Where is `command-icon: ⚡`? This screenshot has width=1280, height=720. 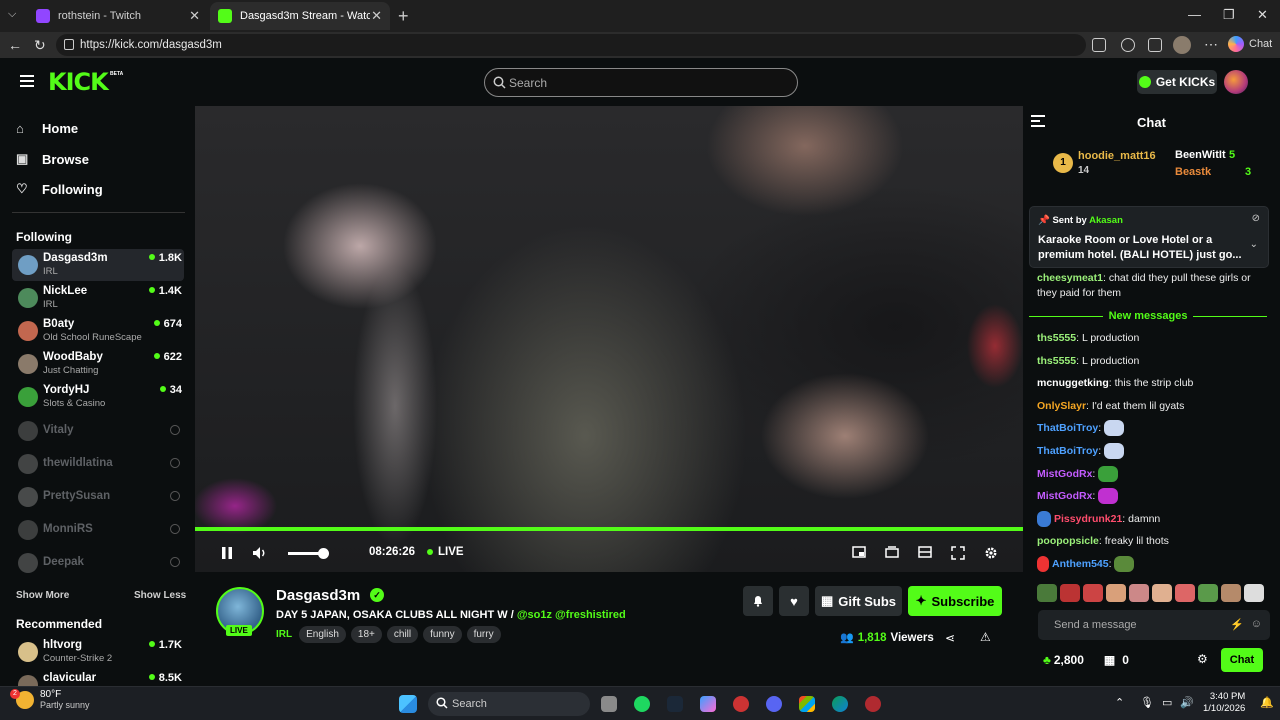
command-icon: ⚡ is located at coordinates (1237, 624).